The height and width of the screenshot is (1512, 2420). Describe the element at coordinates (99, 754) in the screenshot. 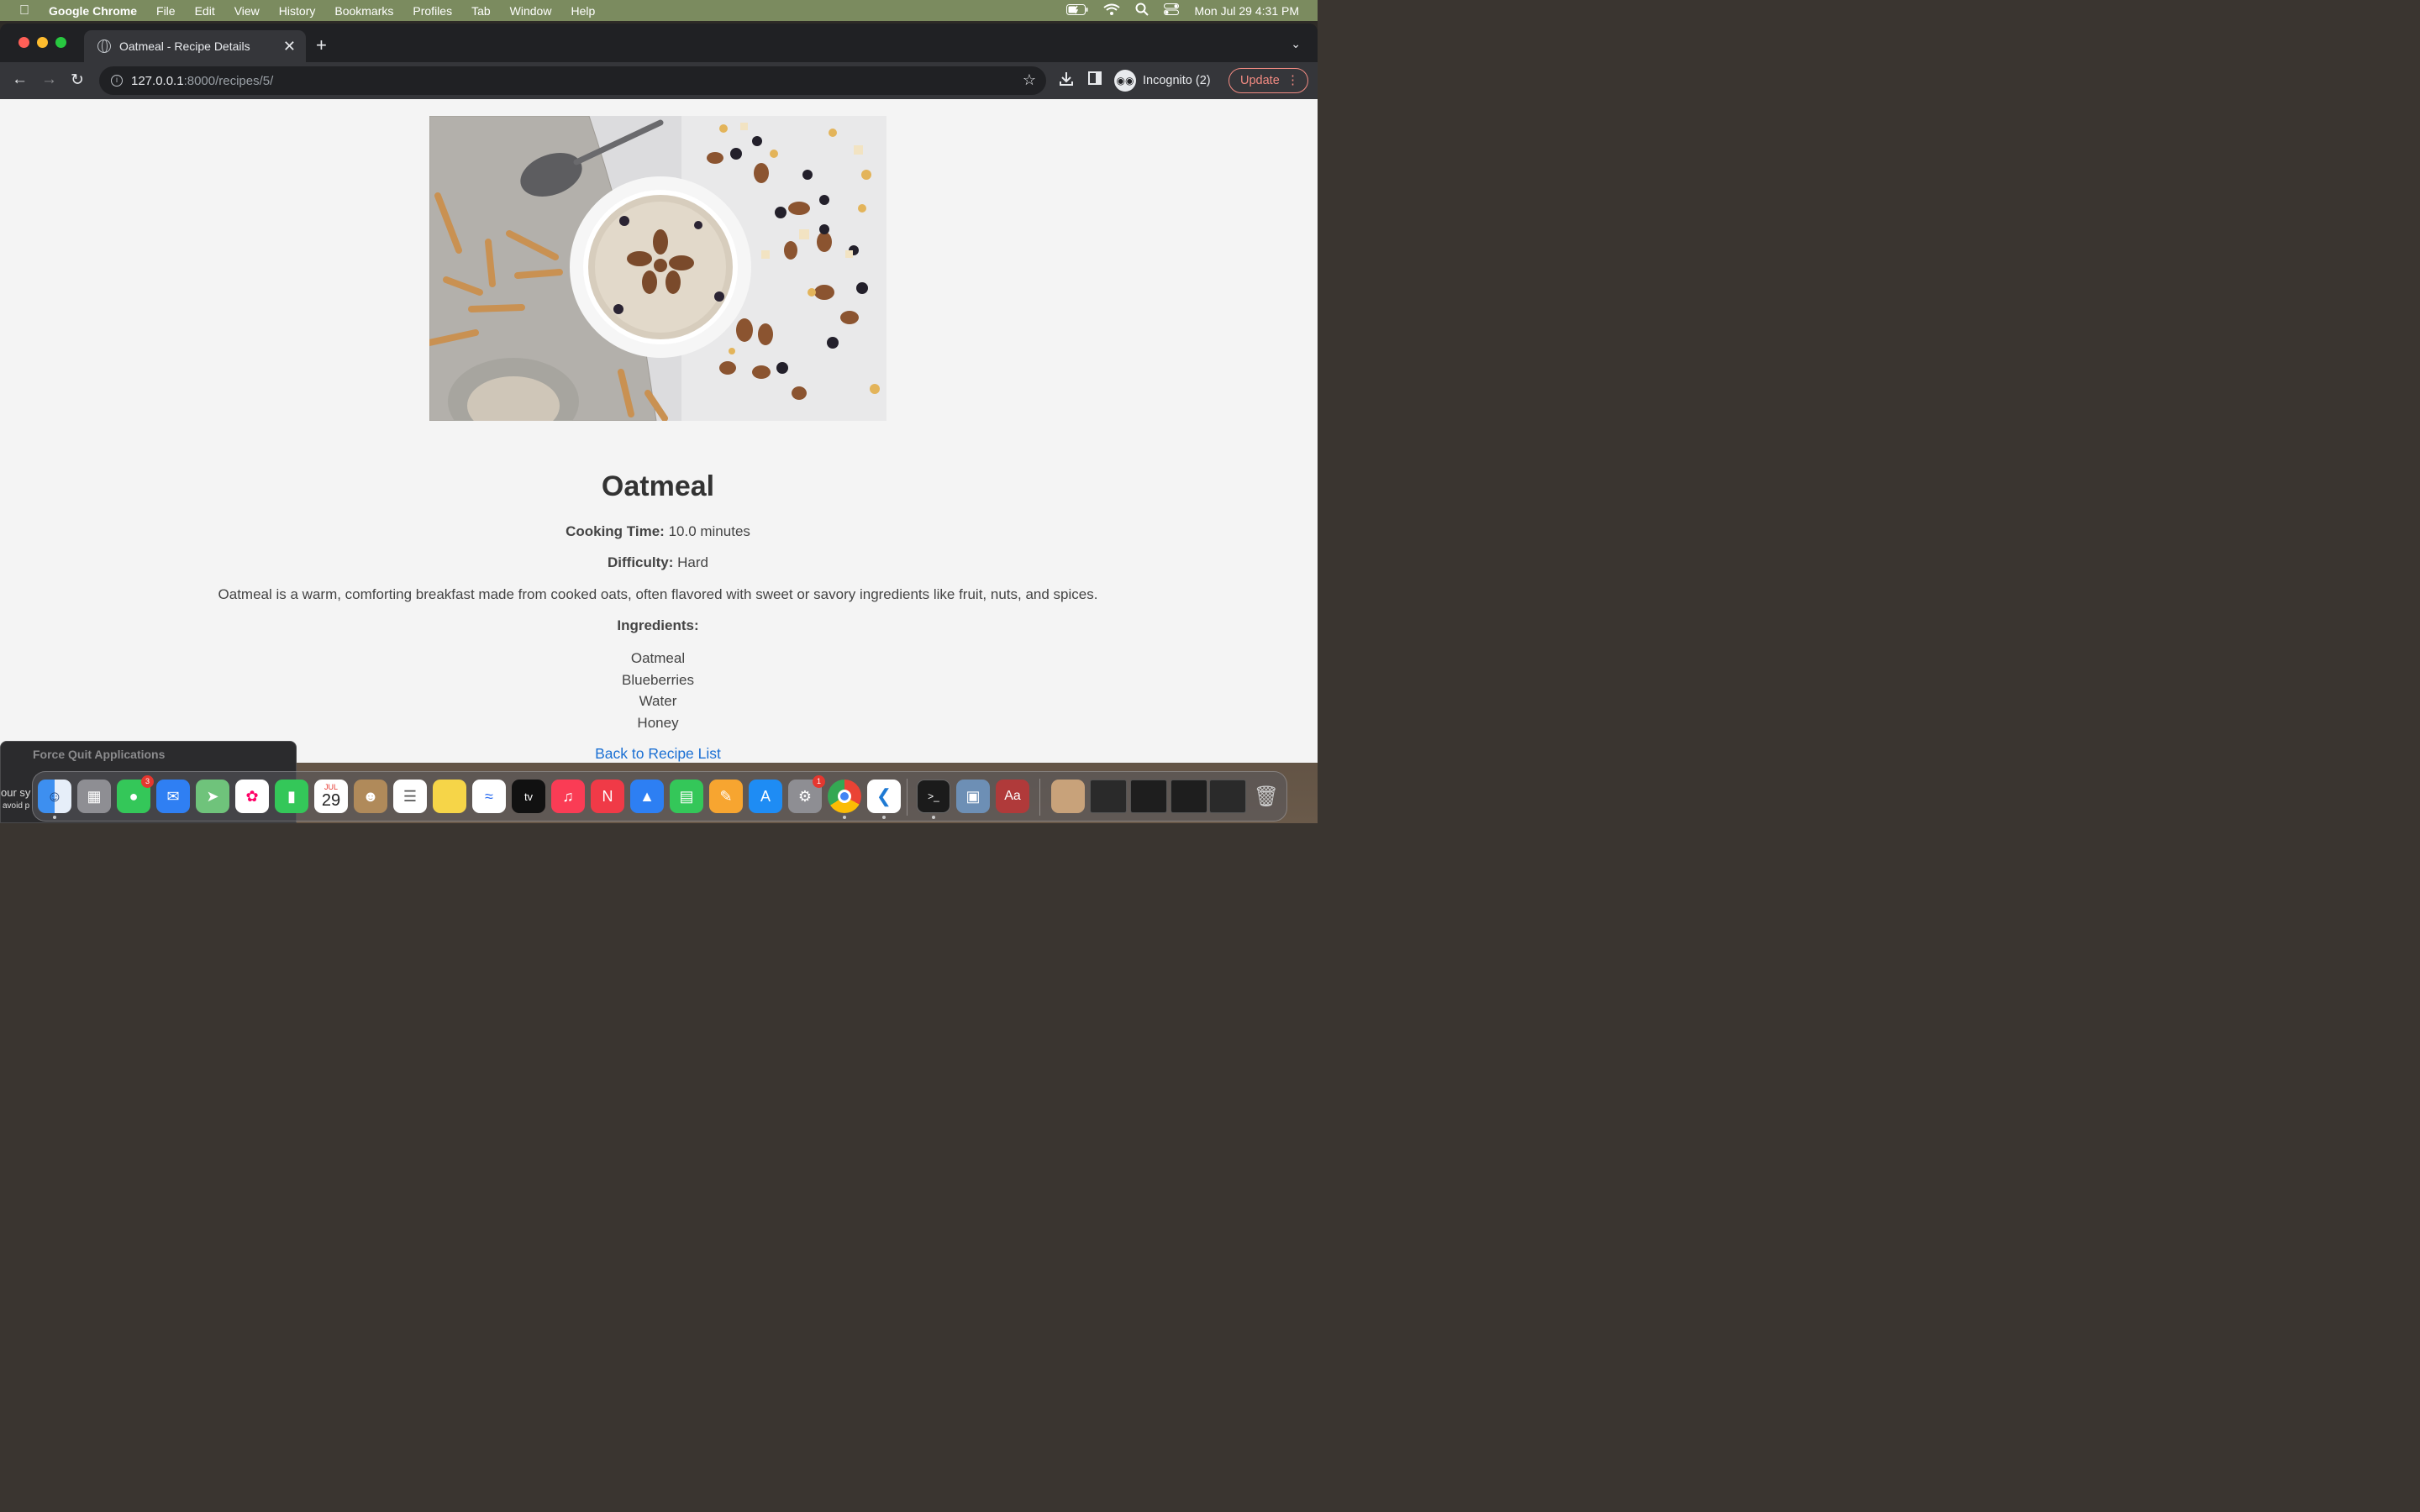

I see `force-quit-title: Force Quit Applications` at that location.